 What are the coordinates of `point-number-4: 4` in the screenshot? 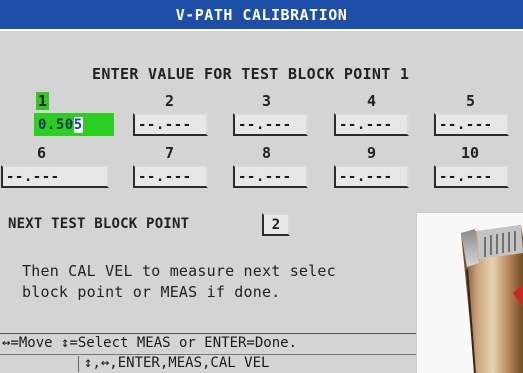 It's located at (372, 101).